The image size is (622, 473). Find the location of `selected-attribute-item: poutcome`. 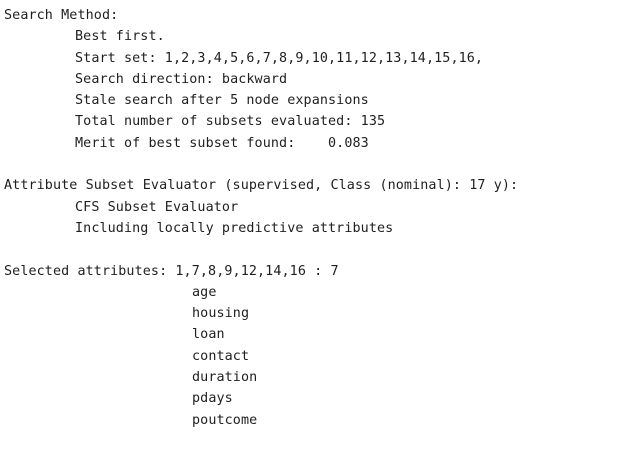

selected-attribute-item: poutcome is located at coordinates (225, 420).